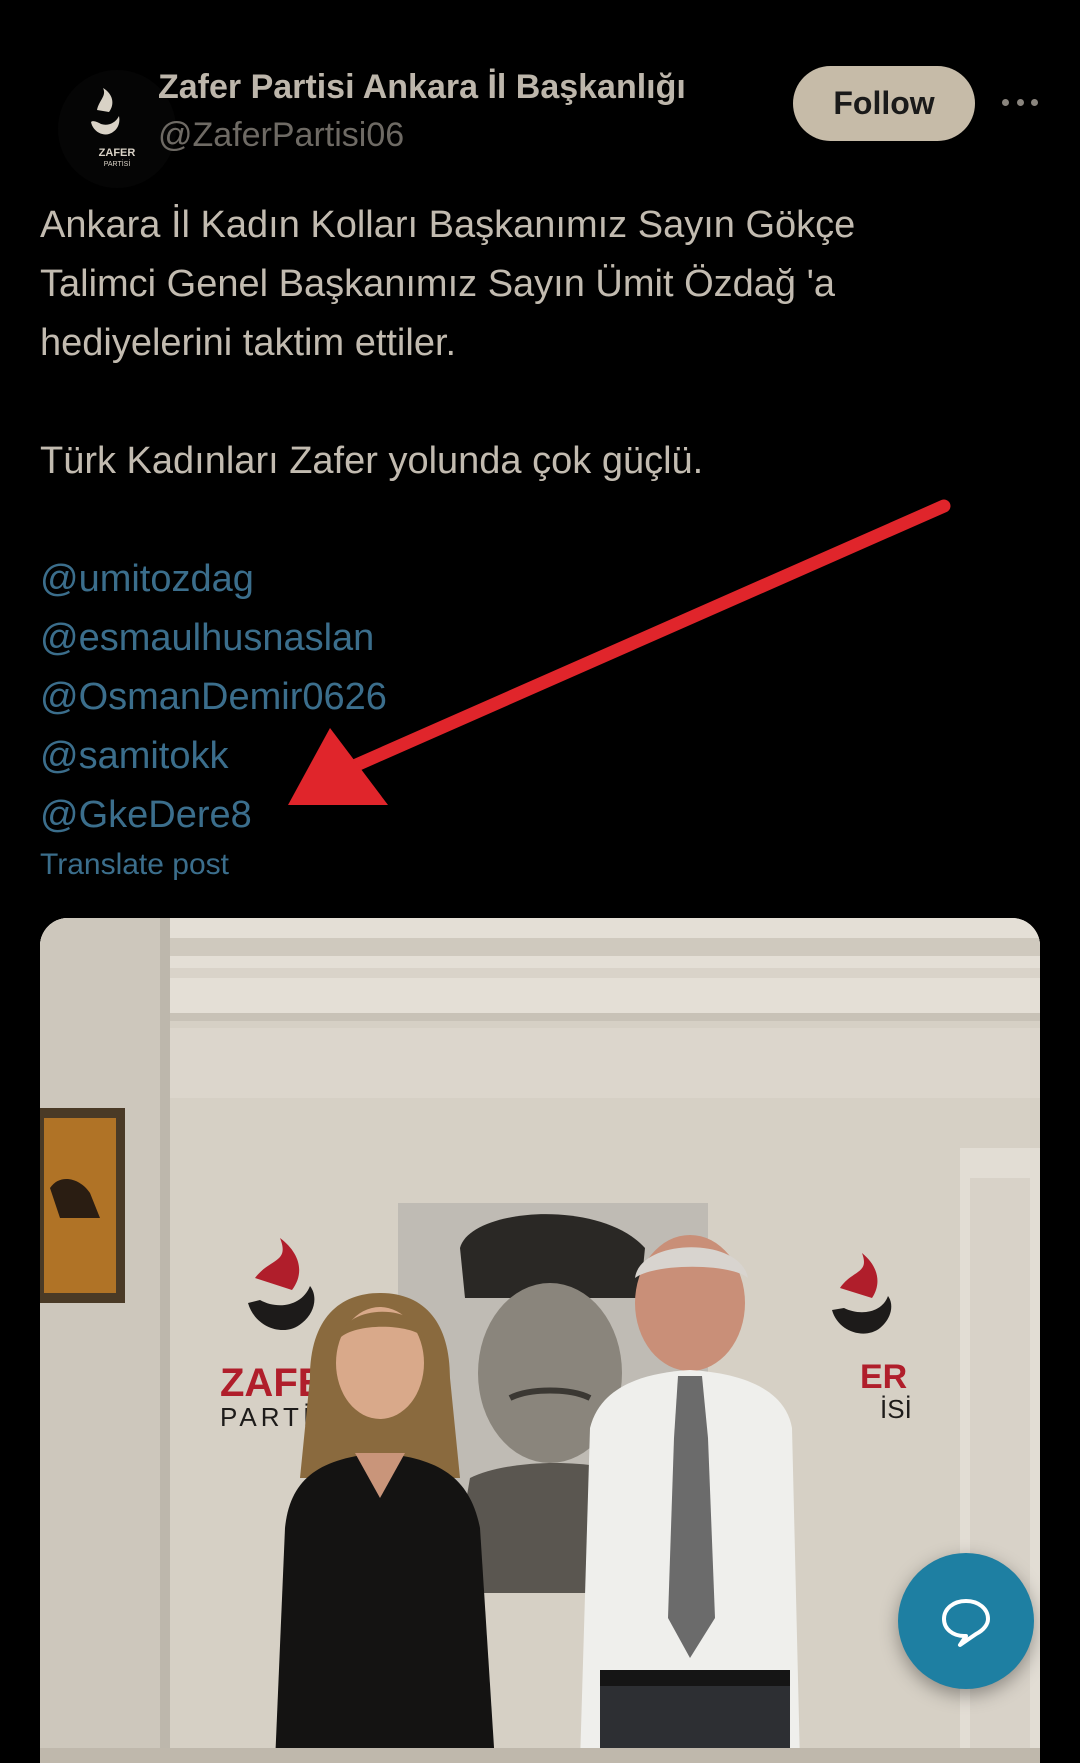 The image size is (1080, 1763). I want to click on translate-post-link: Translate post, so click(134, 865).